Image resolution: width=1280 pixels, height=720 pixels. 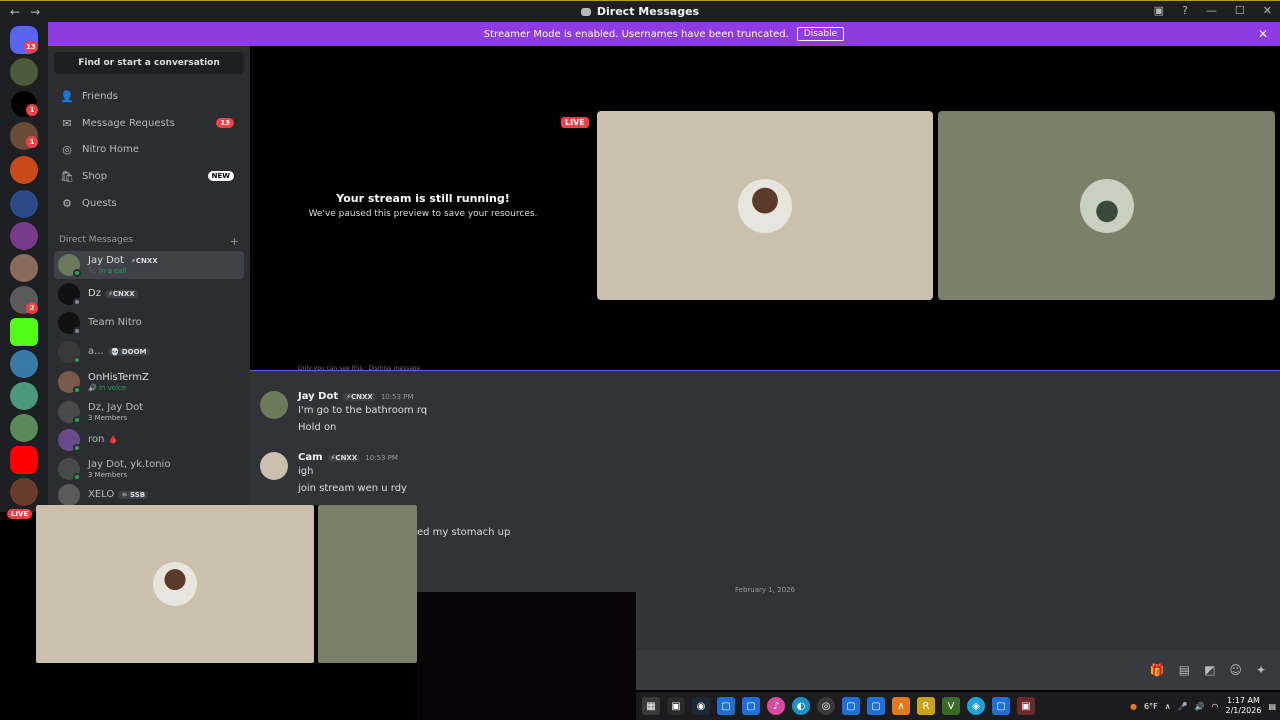 I want to click on home-unread-badge: 13, so click(x=31, y=47).